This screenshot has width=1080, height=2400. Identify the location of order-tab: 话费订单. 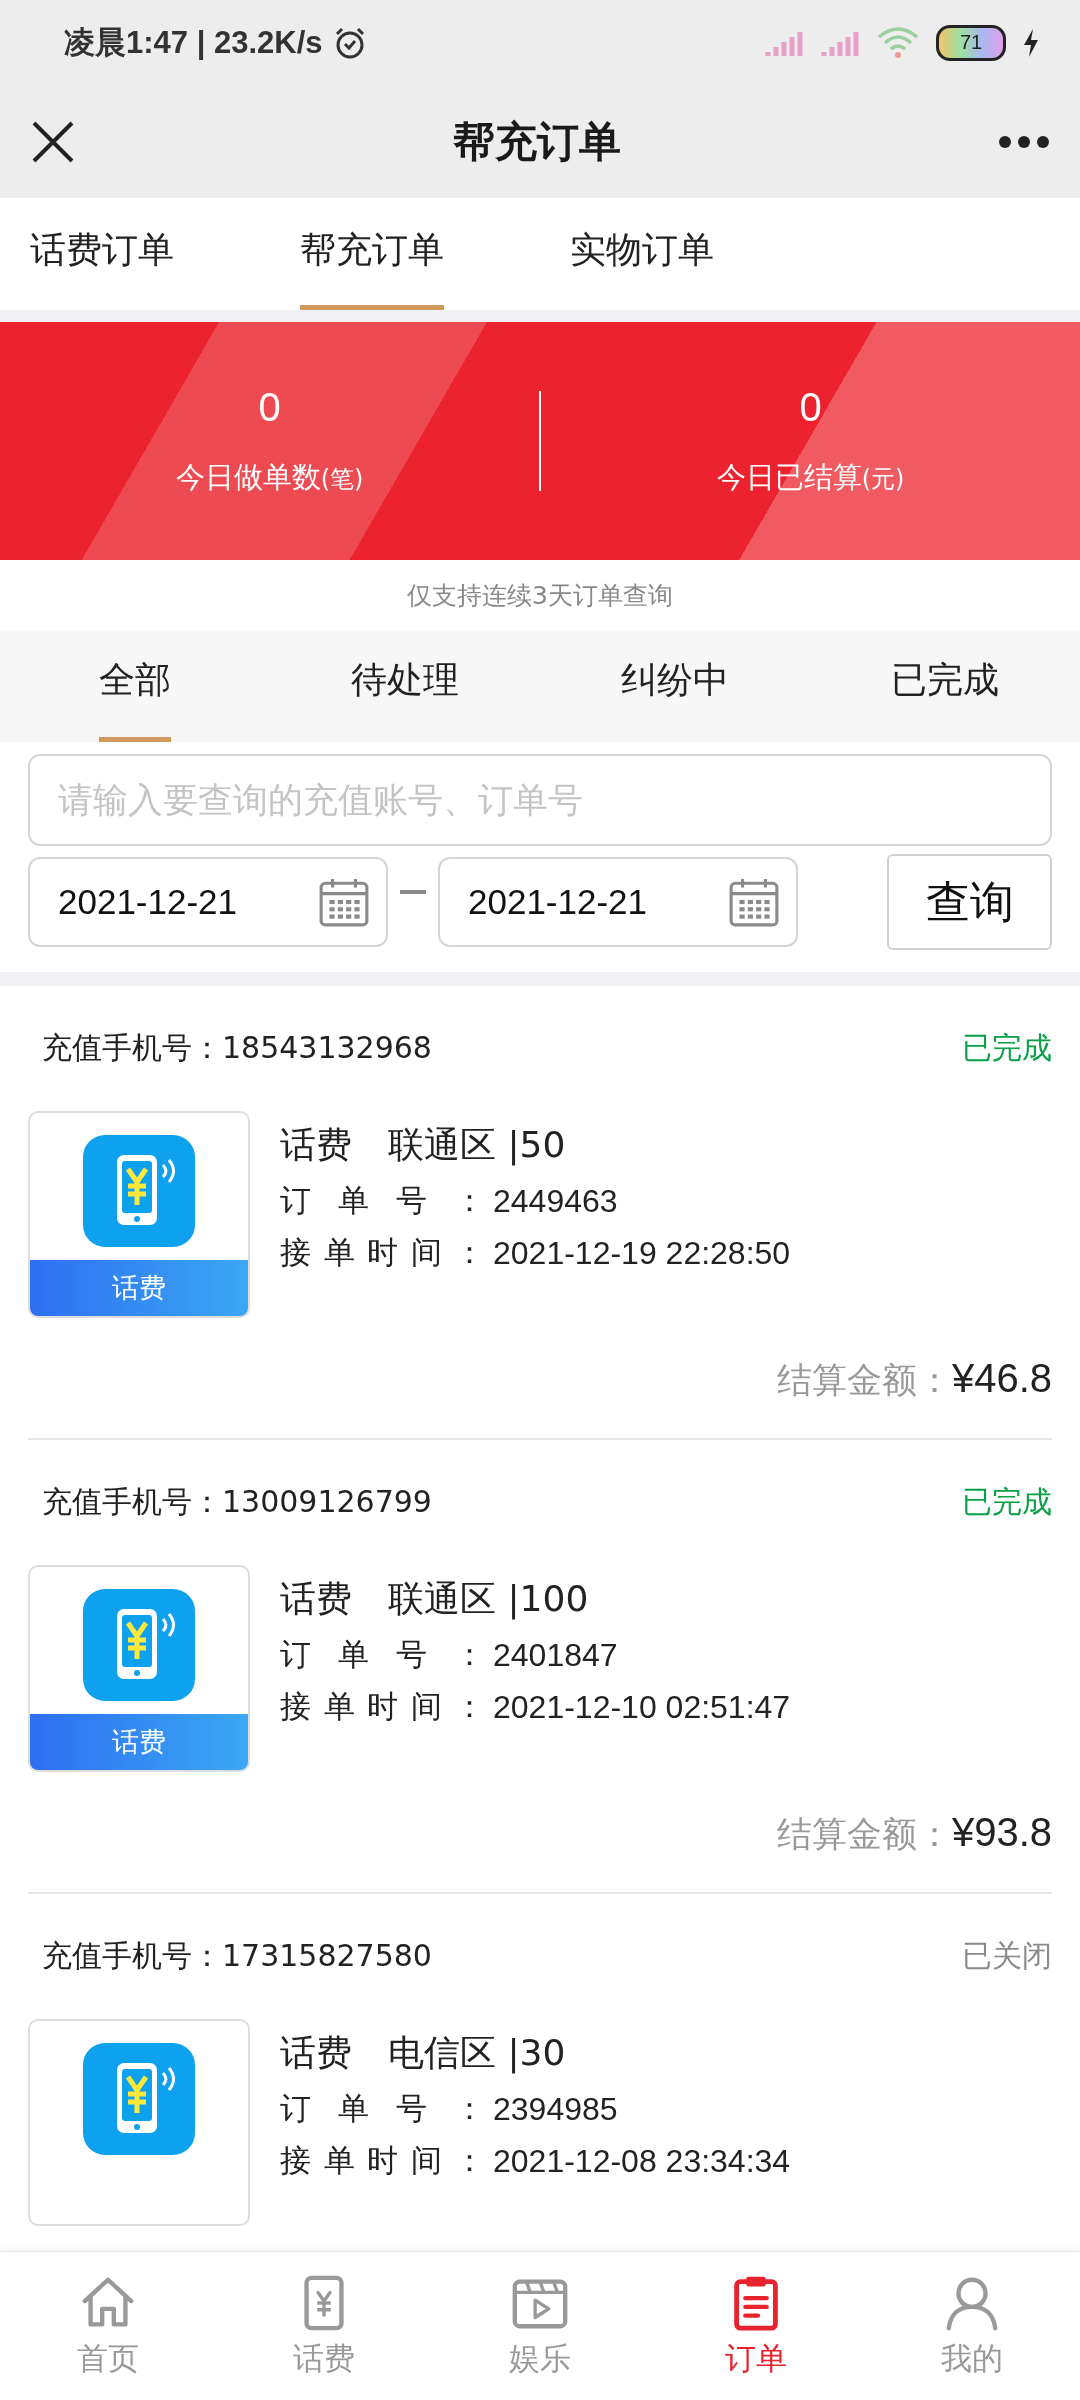
(102, 268).